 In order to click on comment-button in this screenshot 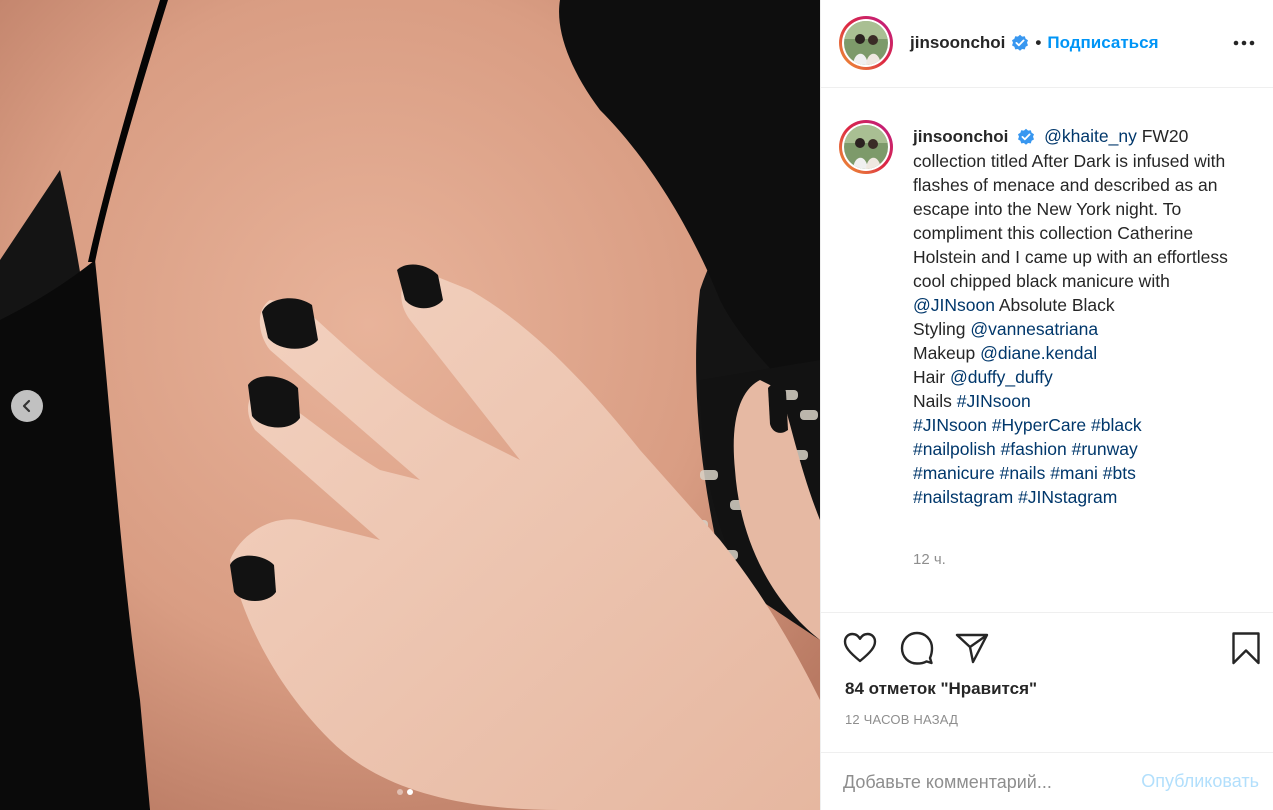, I will do `click(917, 648)`.